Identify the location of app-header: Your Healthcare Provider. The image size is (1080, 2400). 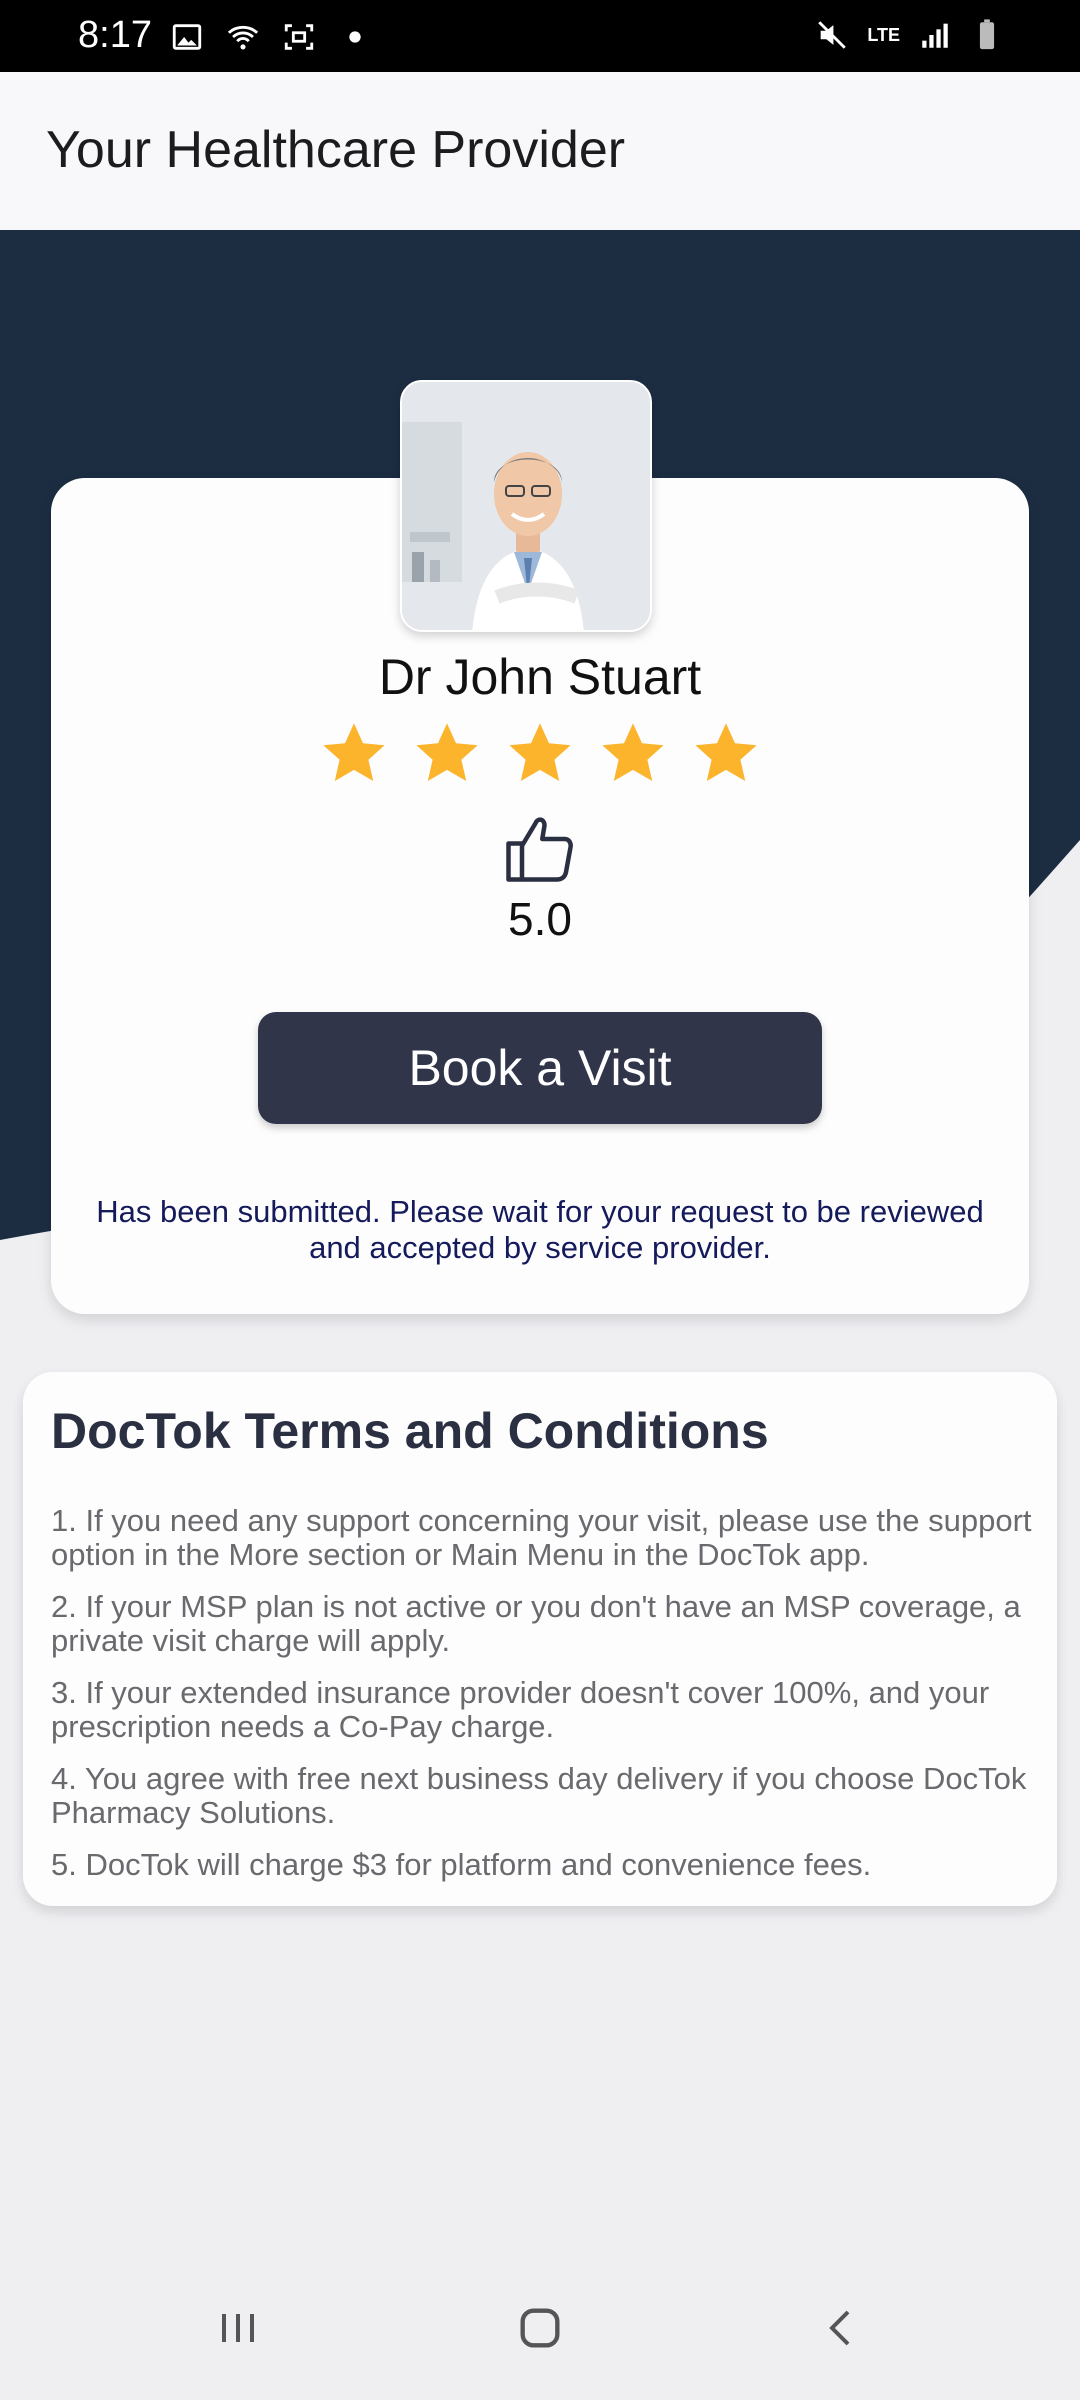
(540, 151).